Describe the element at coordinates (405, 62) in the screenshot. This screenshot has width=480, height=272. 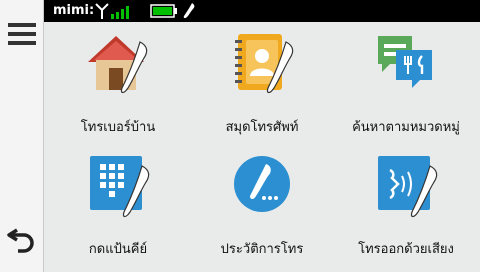
I see `category-search-icon` at that location.